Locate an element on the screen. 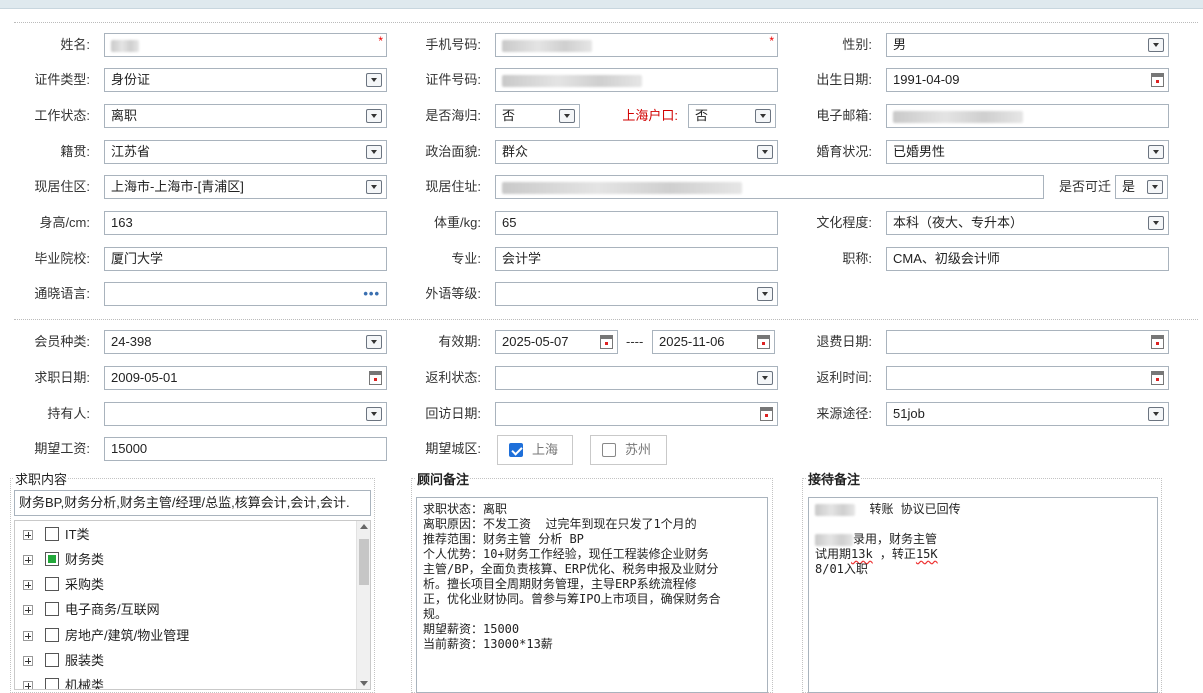 The image size is (1203, 693). sh-hukou-value: 否 is located at coordinates (702, 115).